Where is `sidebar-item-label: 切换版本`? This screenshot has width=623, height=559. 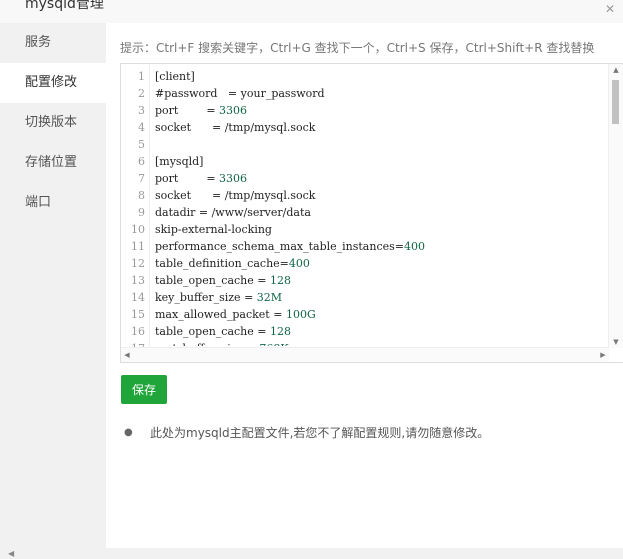 sidebar-item-label: 切换版本 is located at coordinates (51, 122).